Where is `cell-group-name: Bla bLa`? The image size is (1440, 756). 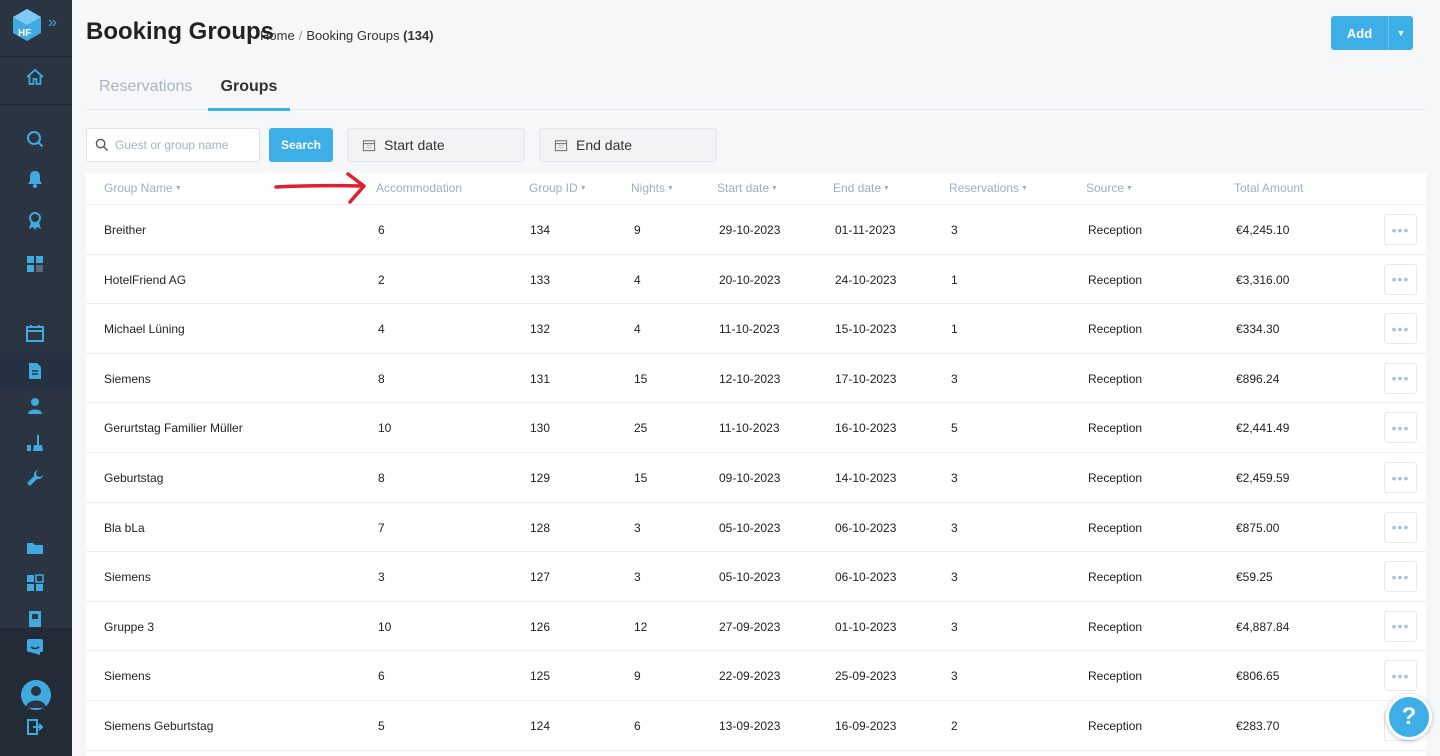 cell-group-name: Bla bLa is located at coordinates (124, 527).